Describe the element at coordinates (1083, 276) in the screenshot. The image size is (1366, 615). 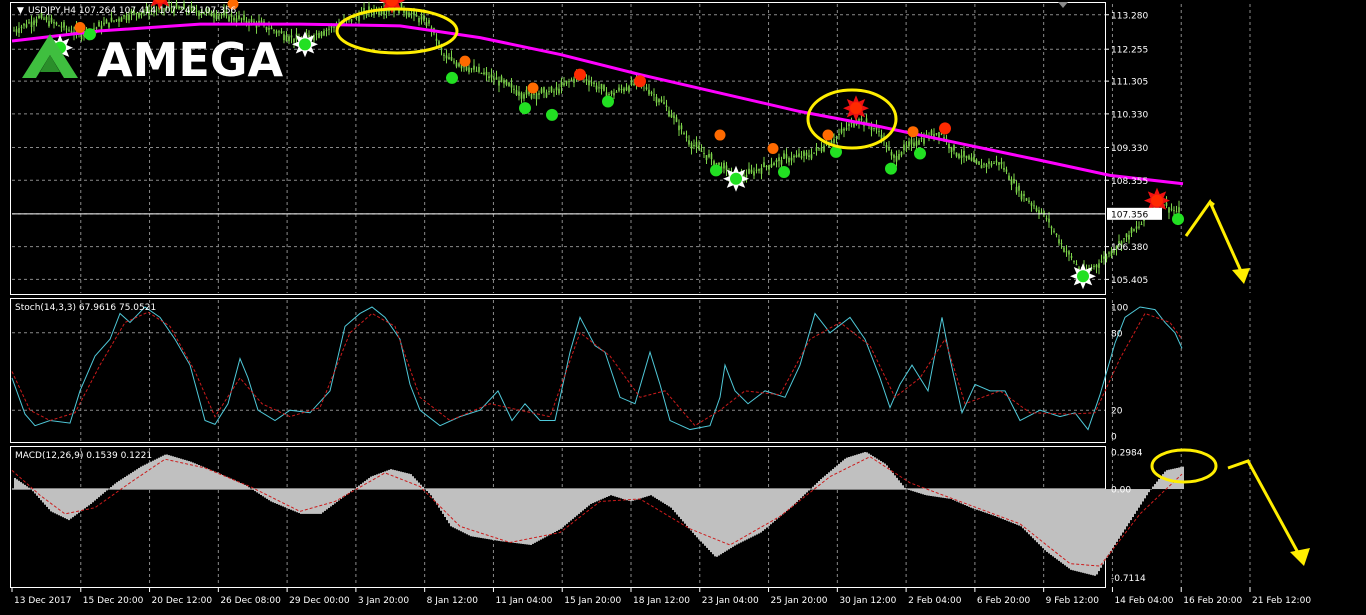
I see `buy-dot` at that location.